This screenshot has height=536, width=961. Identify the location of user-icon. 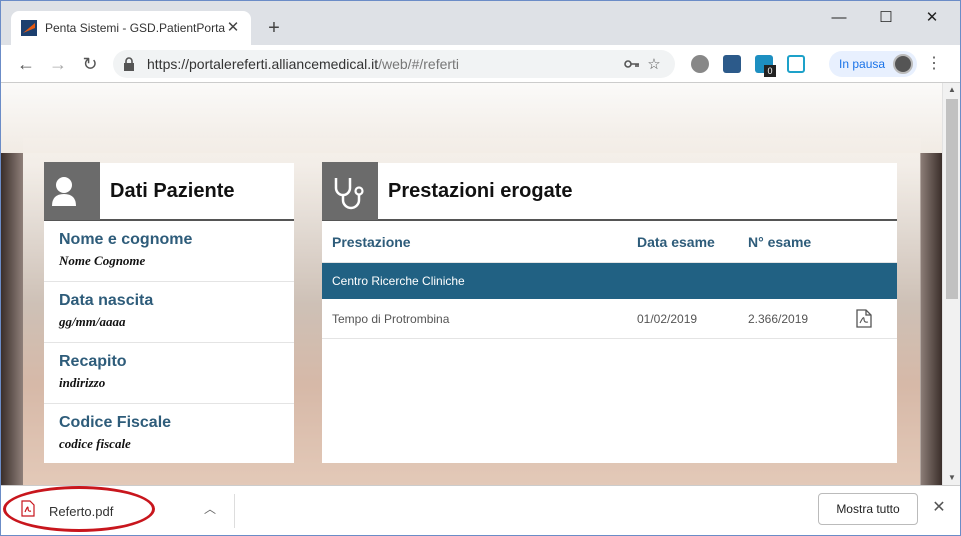
(72, 191).